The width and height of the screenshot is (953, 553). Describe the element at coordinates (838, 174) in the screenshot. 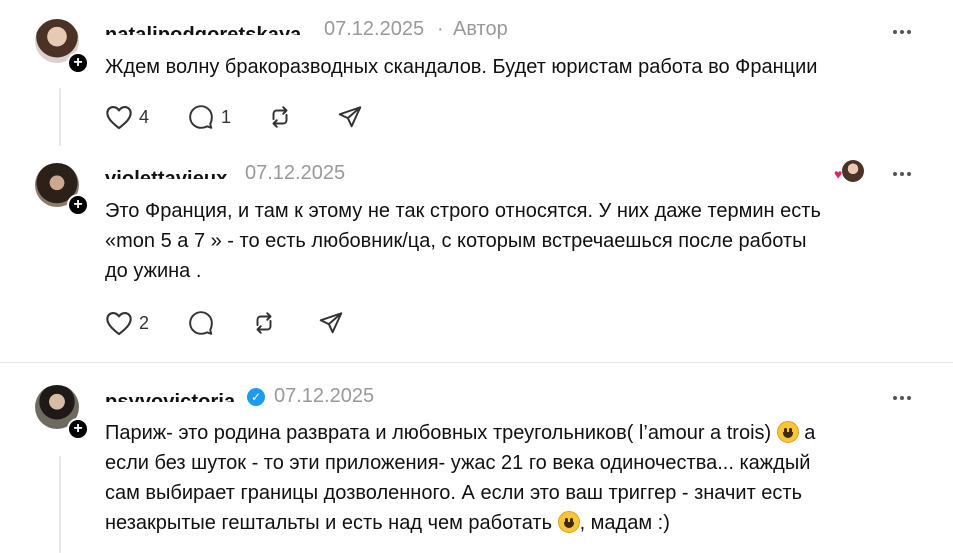

I see `heart-icon: ♥` at that location.